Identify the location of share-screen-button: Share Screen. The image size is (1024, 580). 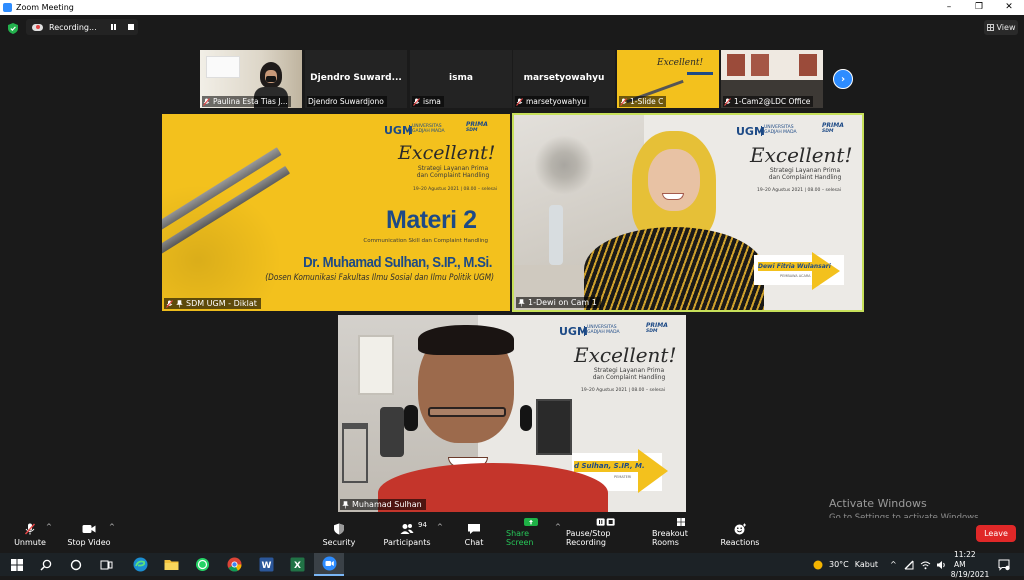
(531, 535).